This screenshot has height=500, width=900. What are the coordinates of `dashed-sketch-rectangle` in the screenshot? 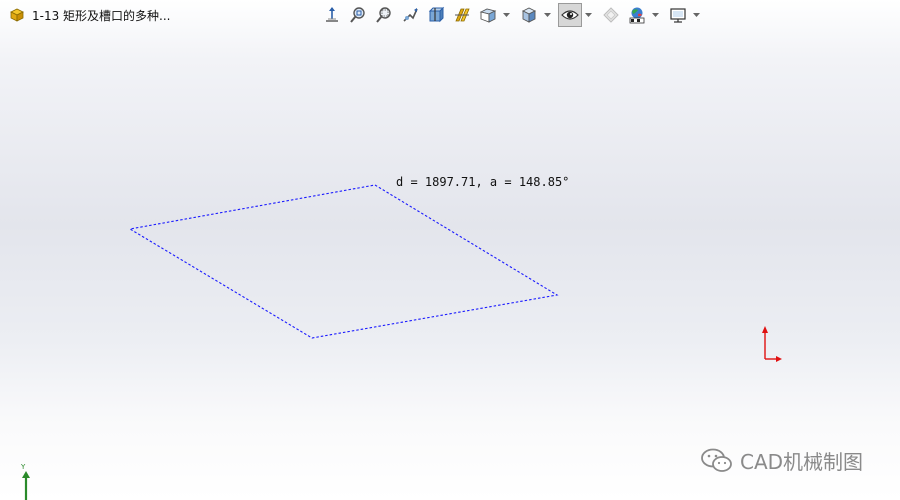 It's located at (343, 261).